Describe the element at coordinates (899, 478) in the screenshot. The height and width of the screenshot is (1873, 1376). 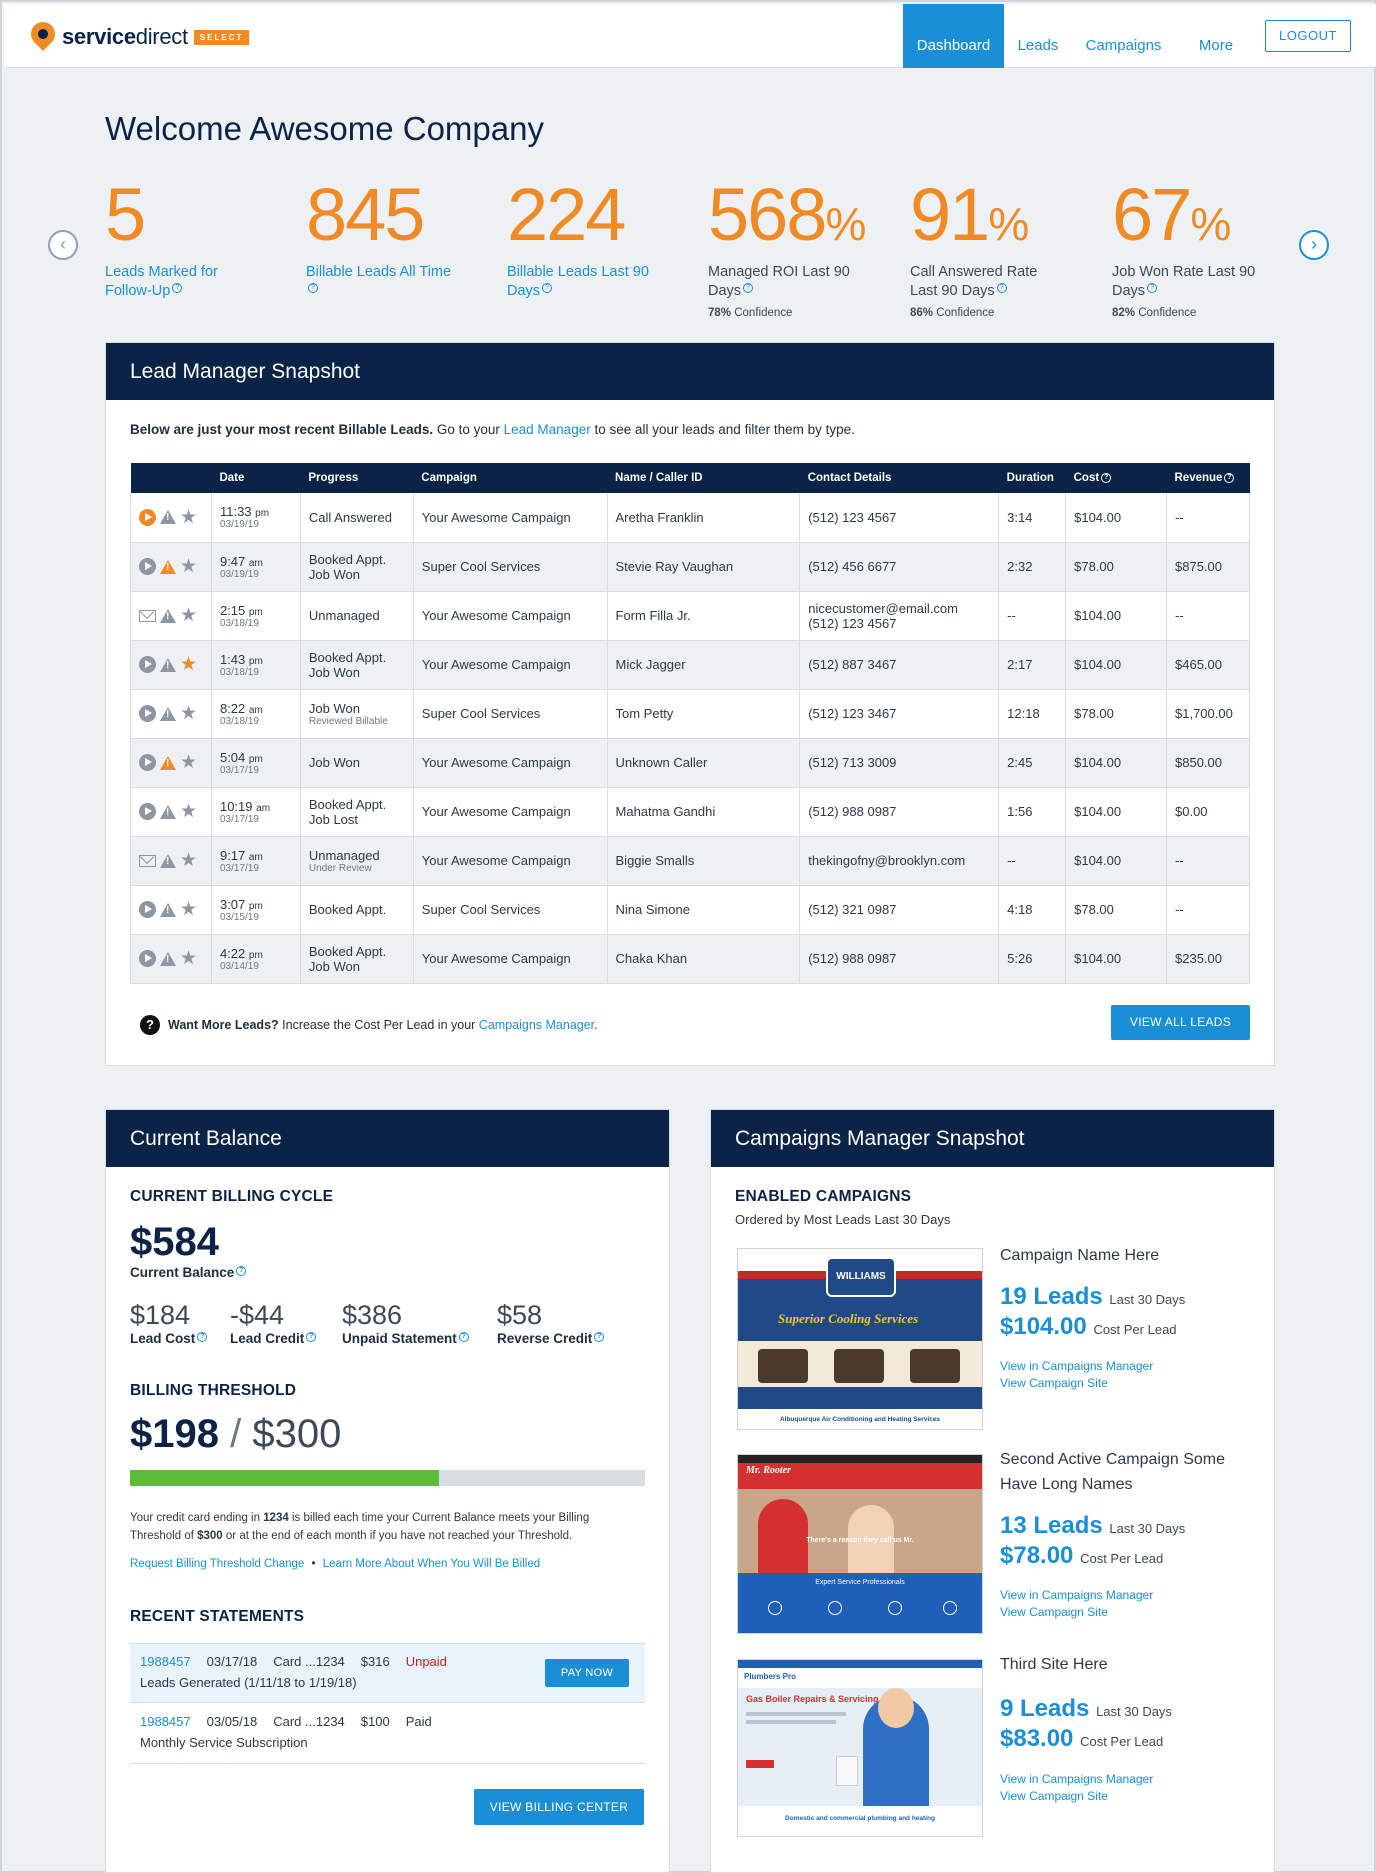
I see `col-contact: Contact Details` at that location.